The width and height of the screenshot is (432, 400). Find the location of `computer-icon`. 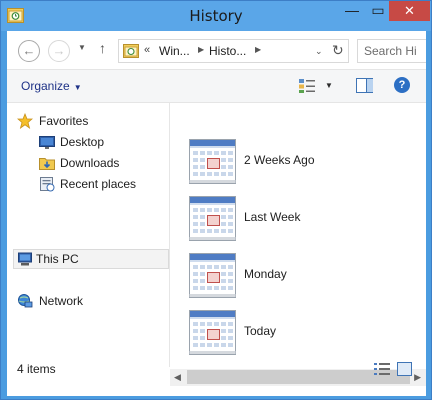

computer-icon is located at coordinates (25, 259).